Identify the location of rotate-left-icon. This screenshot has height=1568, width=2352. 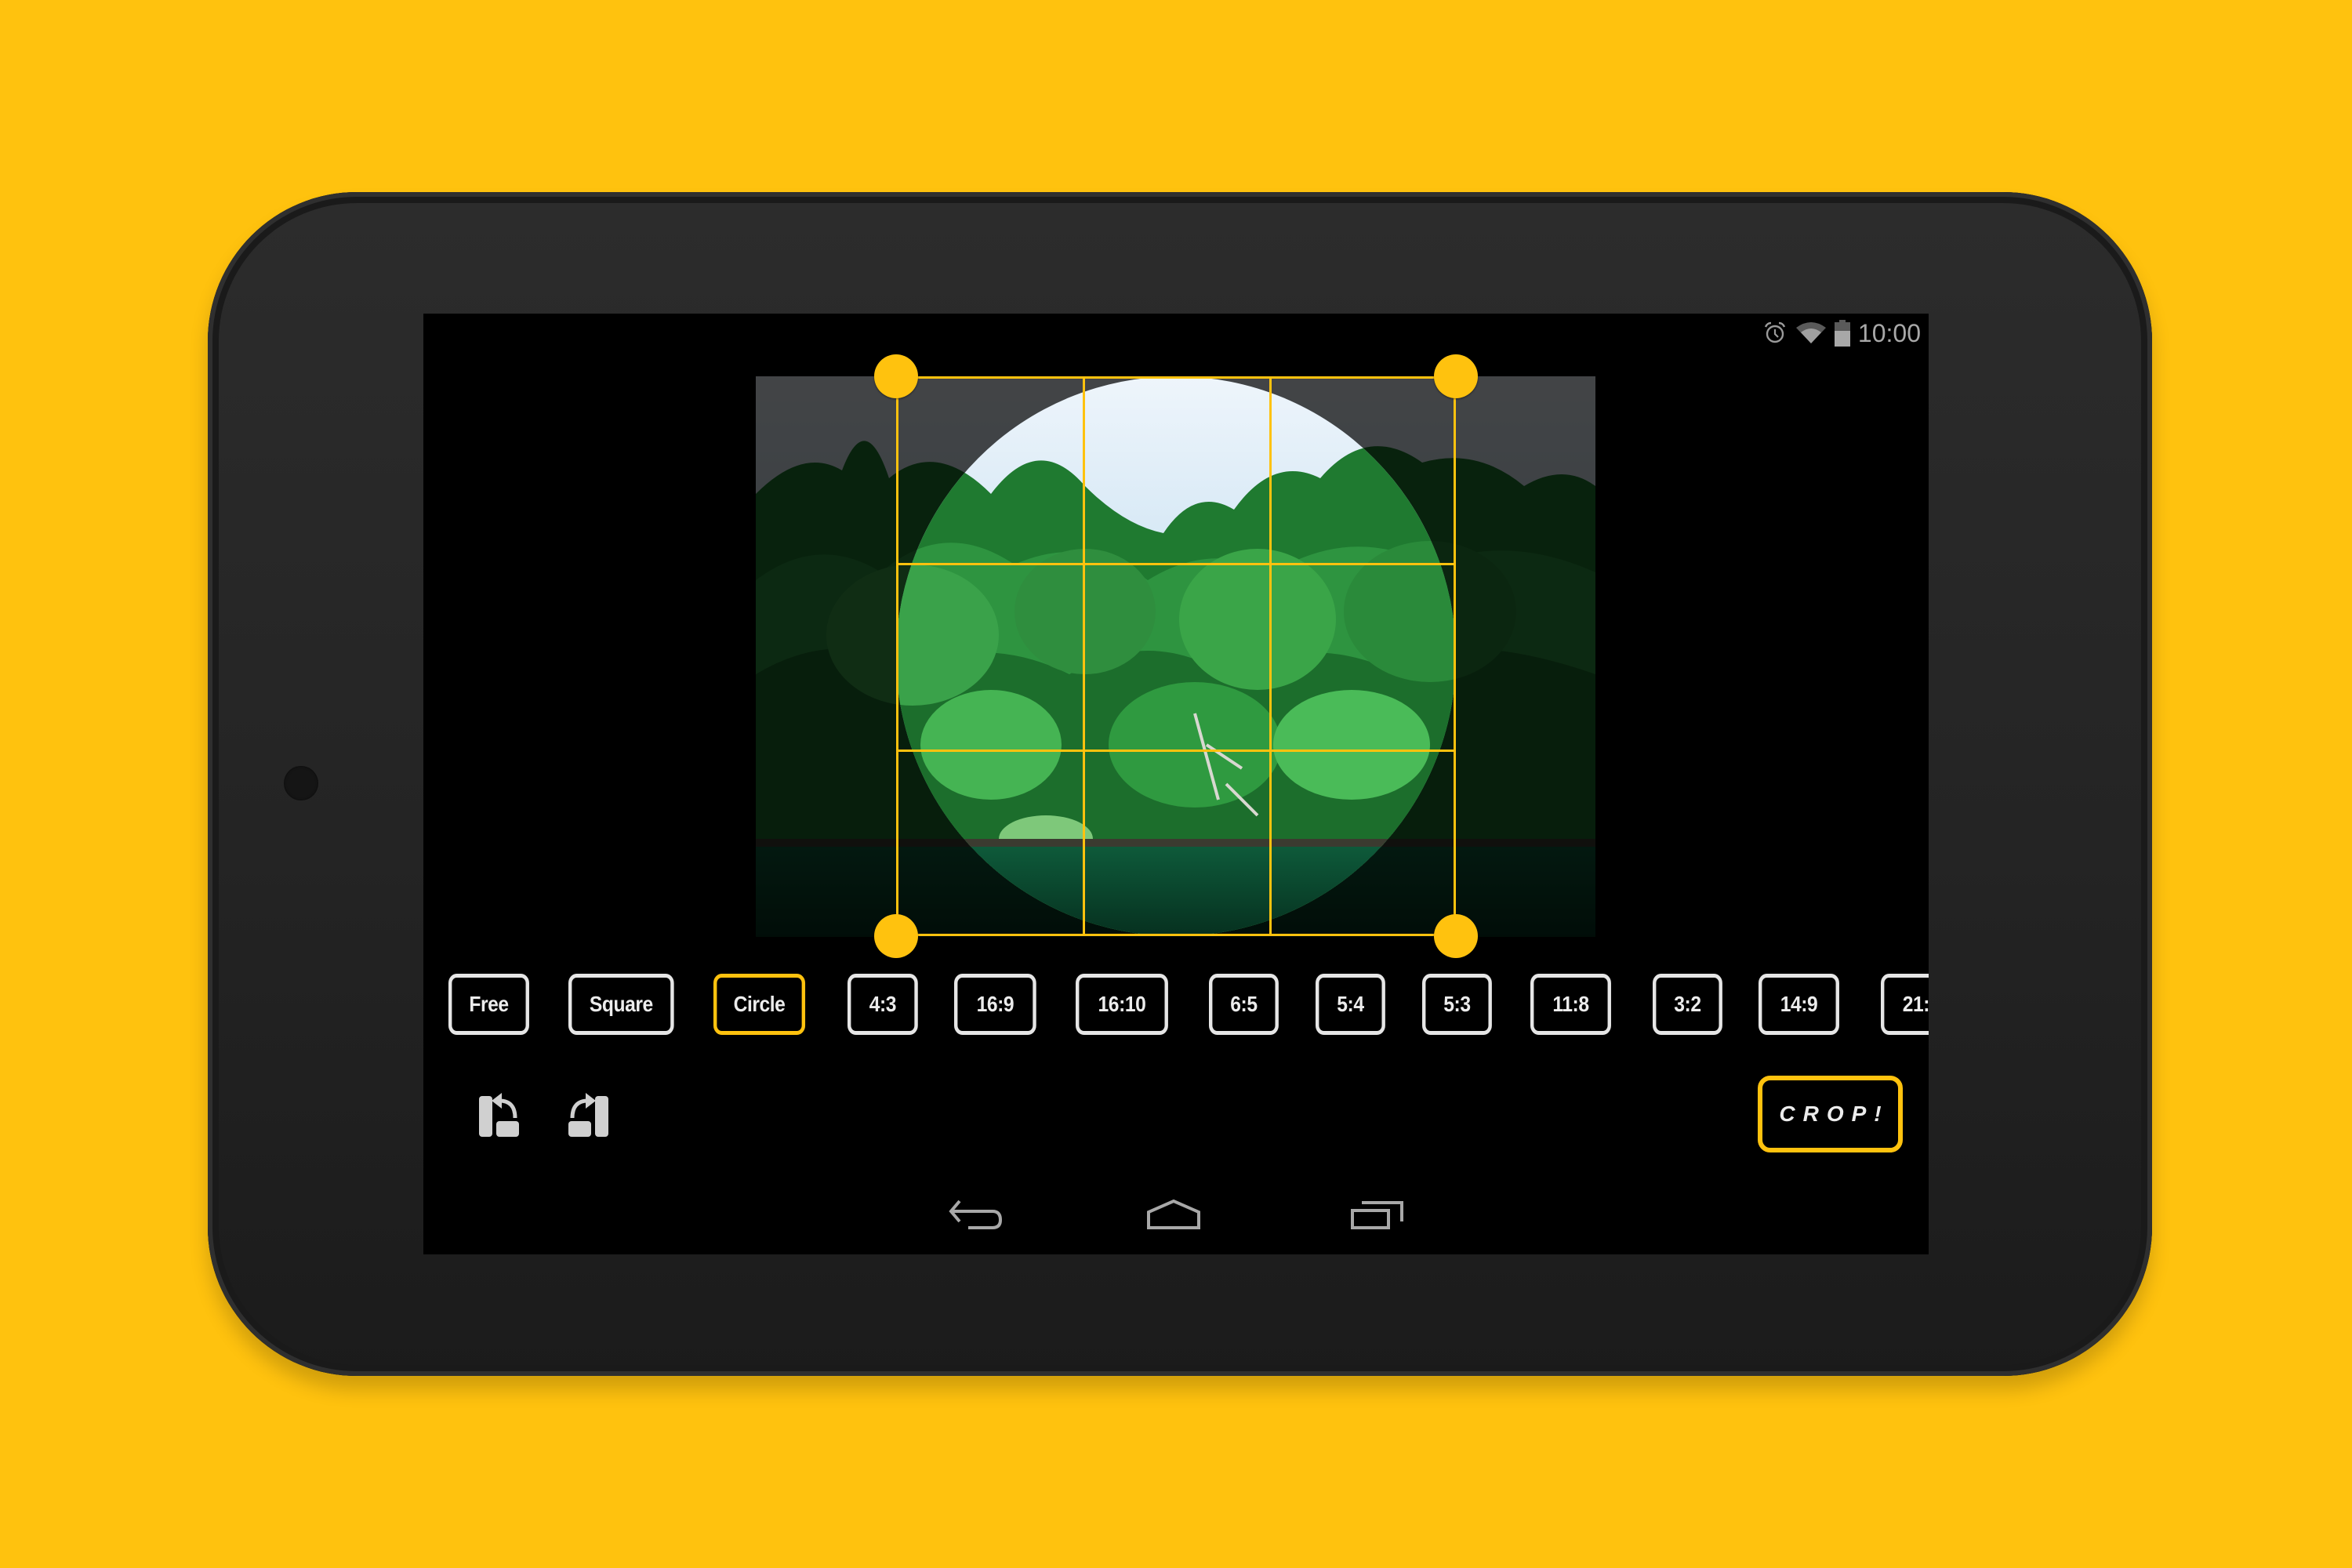
(499, 1115).